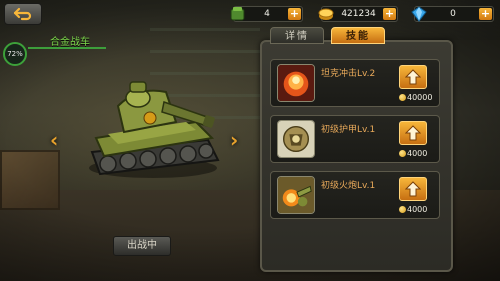  I want to click on gem-value: 0, so click(453, 14).